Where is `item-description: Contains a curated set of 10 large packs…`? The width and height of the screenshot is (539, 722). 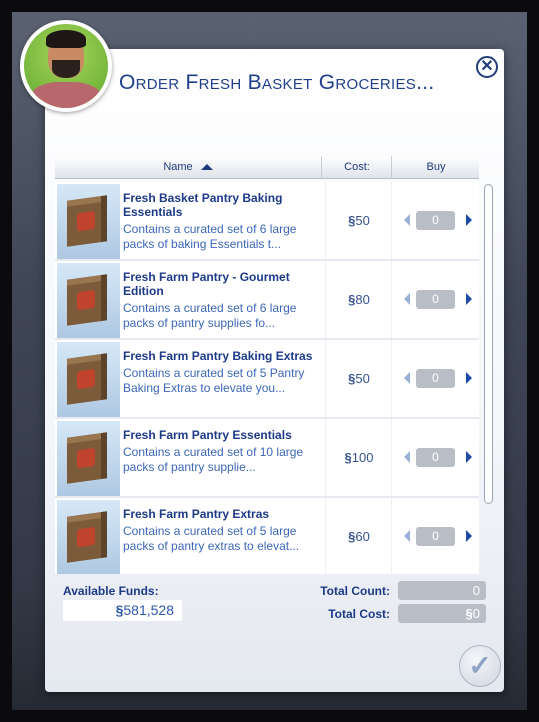
item-description: Contains a curated set of 10 large packs… is located at coordinates (213, 459).